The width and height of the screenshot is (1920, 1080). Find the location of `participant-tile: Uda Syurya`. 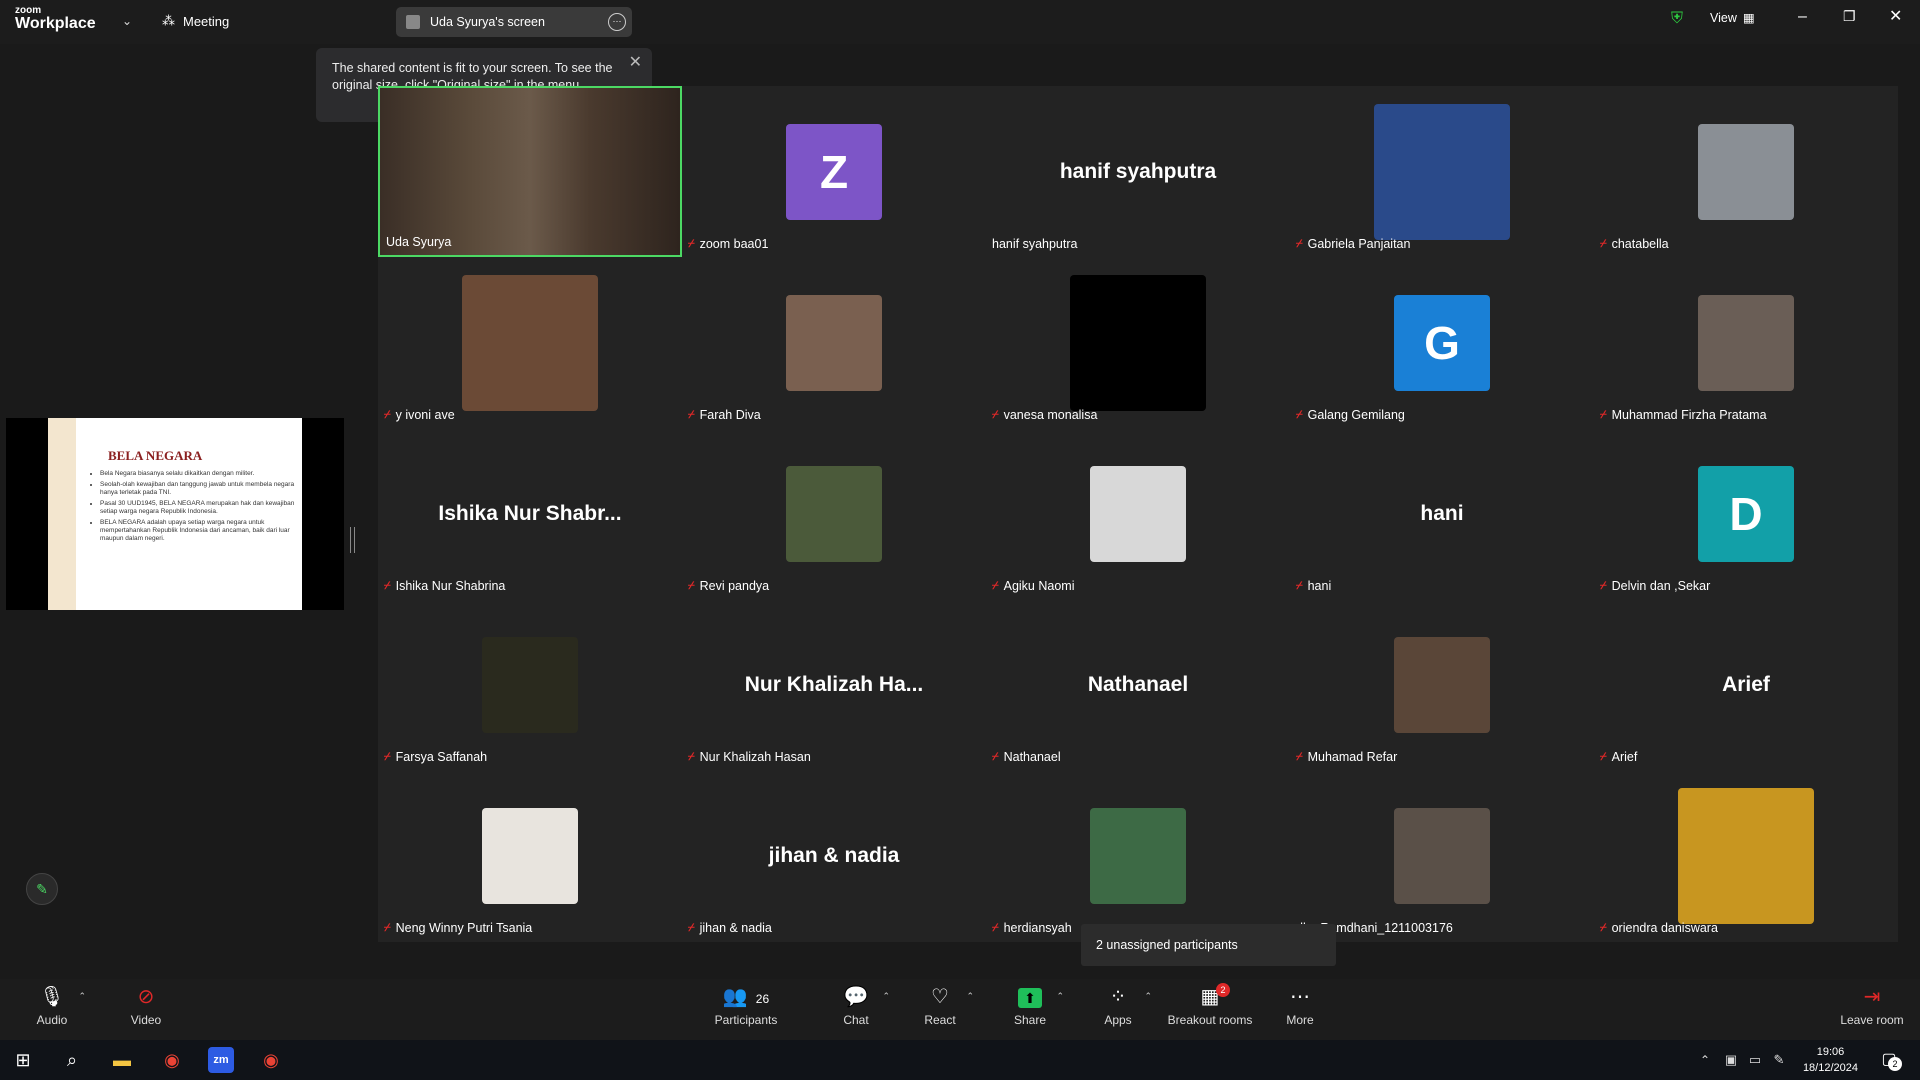

participant-tile: Uda Syurya is located at coordinates (530, 171).